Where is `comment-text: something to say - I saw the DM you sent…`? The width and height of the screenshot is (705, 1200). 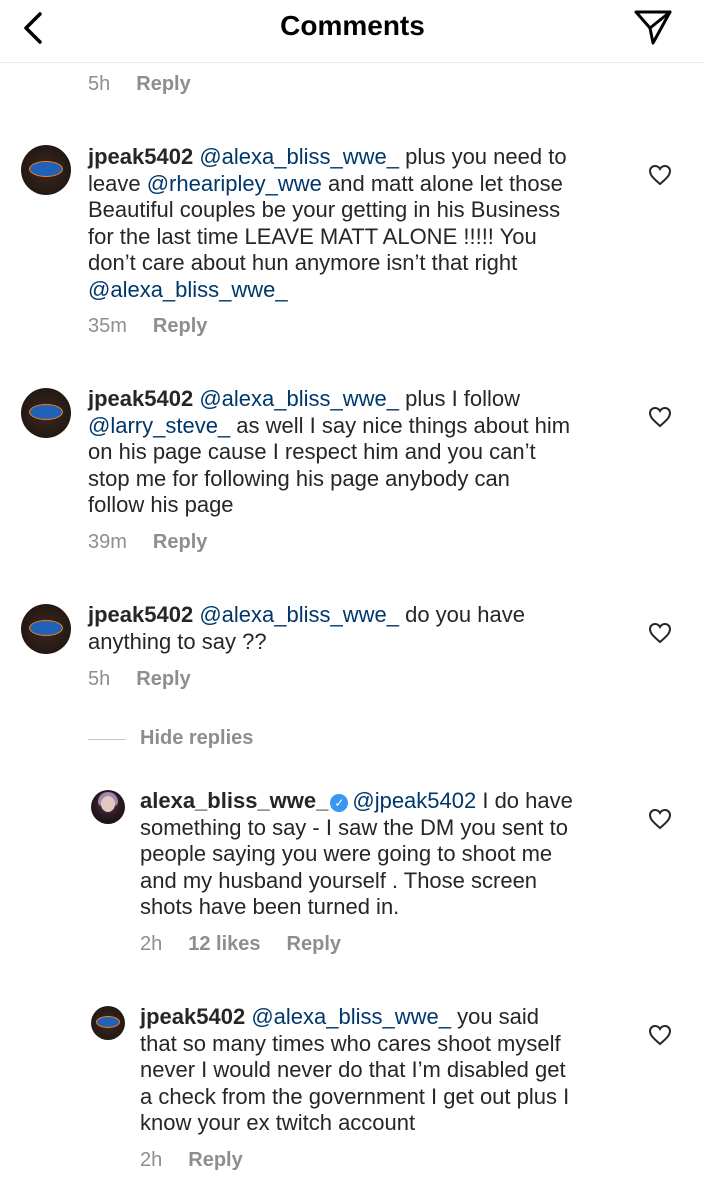
comment-text: something to say - I saw the DM you sent… is located at coordinates (354, 827).